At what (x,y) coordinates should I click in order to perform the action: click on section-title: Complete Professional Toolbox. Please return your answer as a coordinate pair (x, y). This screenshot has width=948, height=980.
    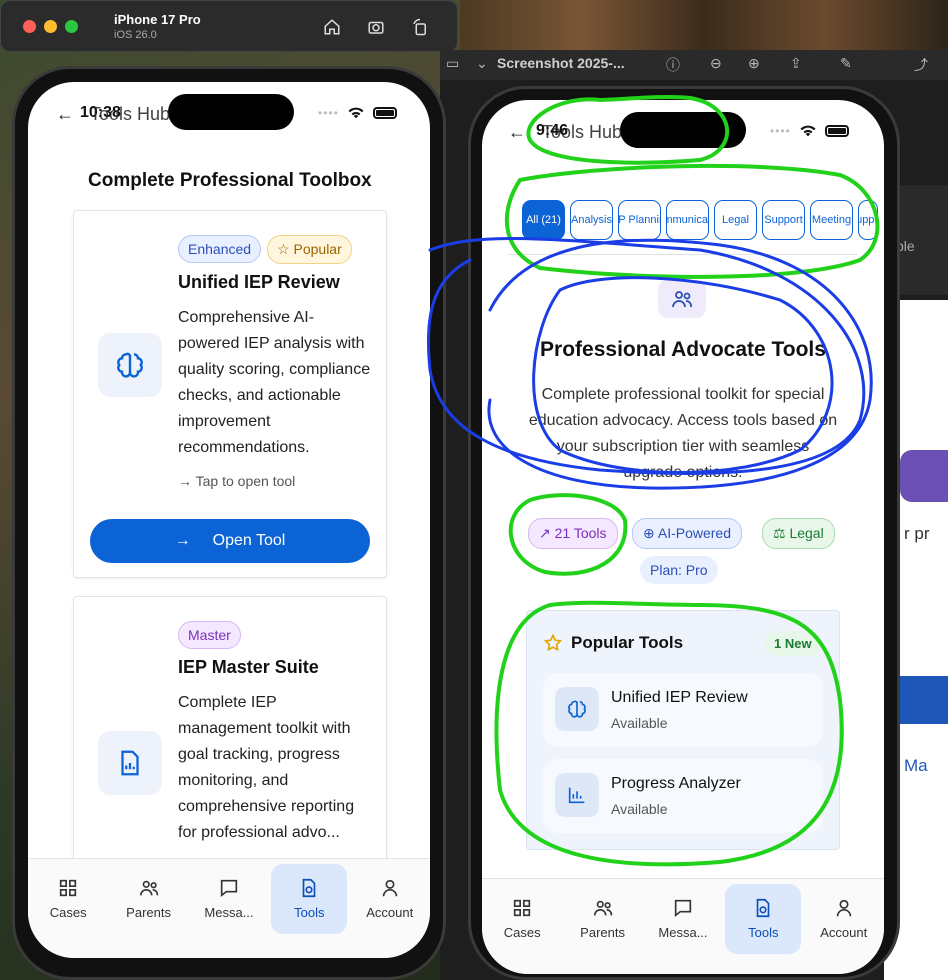
    Looking at the image, I should click on (230, 180).